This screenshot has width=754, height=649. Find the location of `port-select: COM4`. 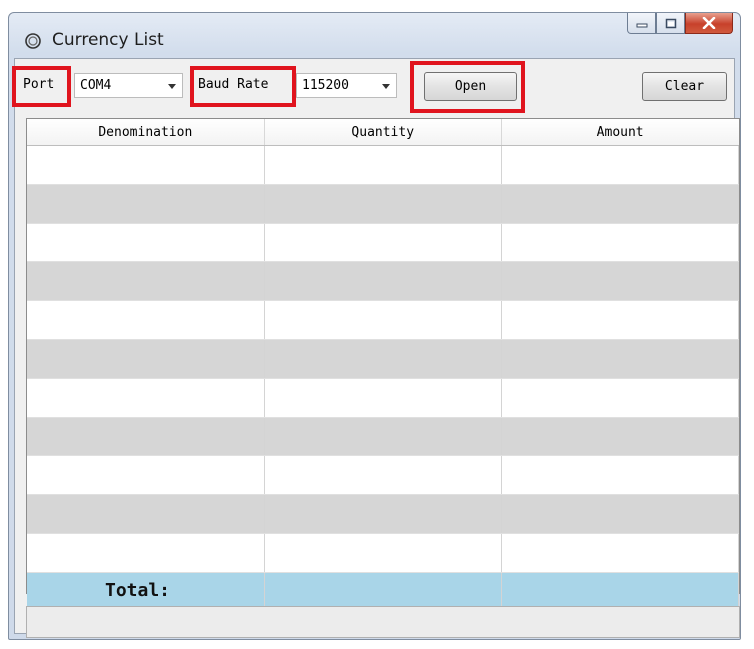

port-select: COM4 is located at coordinates (128, 85).